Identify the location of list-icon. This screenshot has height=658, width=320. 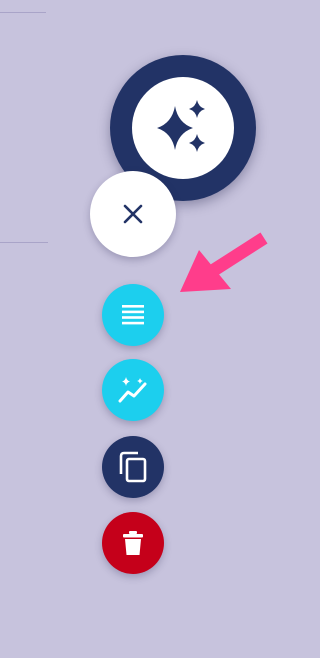
(133, 315).